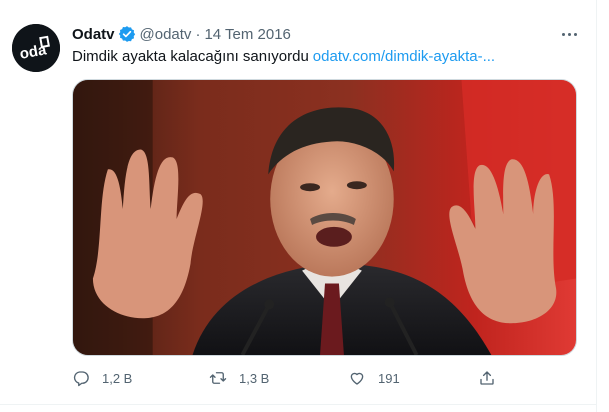 The height and width of the screenshot is (412, 609). I want to click on share-button, so click(487, 378).